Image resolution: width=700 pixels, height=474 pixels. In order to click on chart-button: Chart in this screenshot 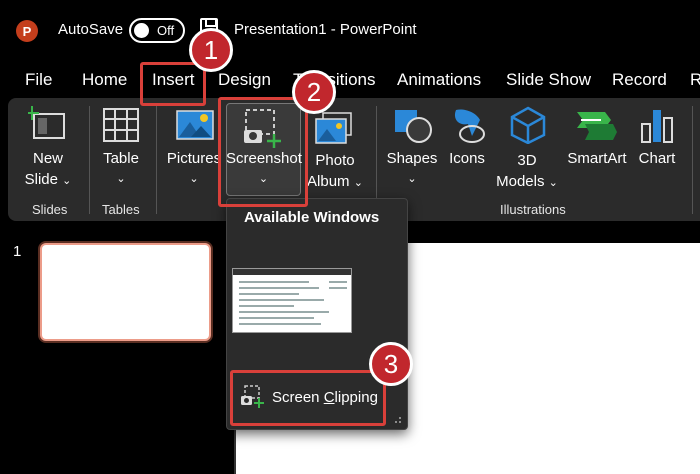, I will do `click(657, 158)`.